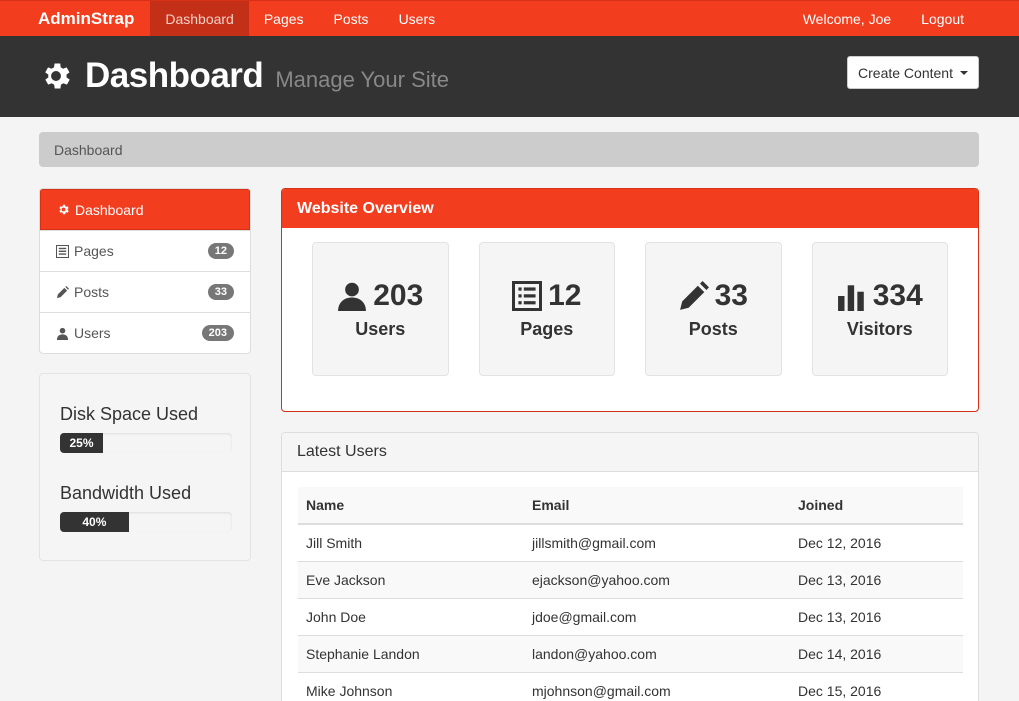  Describe the element at coordinates (220, 292) in the screenshot. I see `count-badge: 33` at that location.